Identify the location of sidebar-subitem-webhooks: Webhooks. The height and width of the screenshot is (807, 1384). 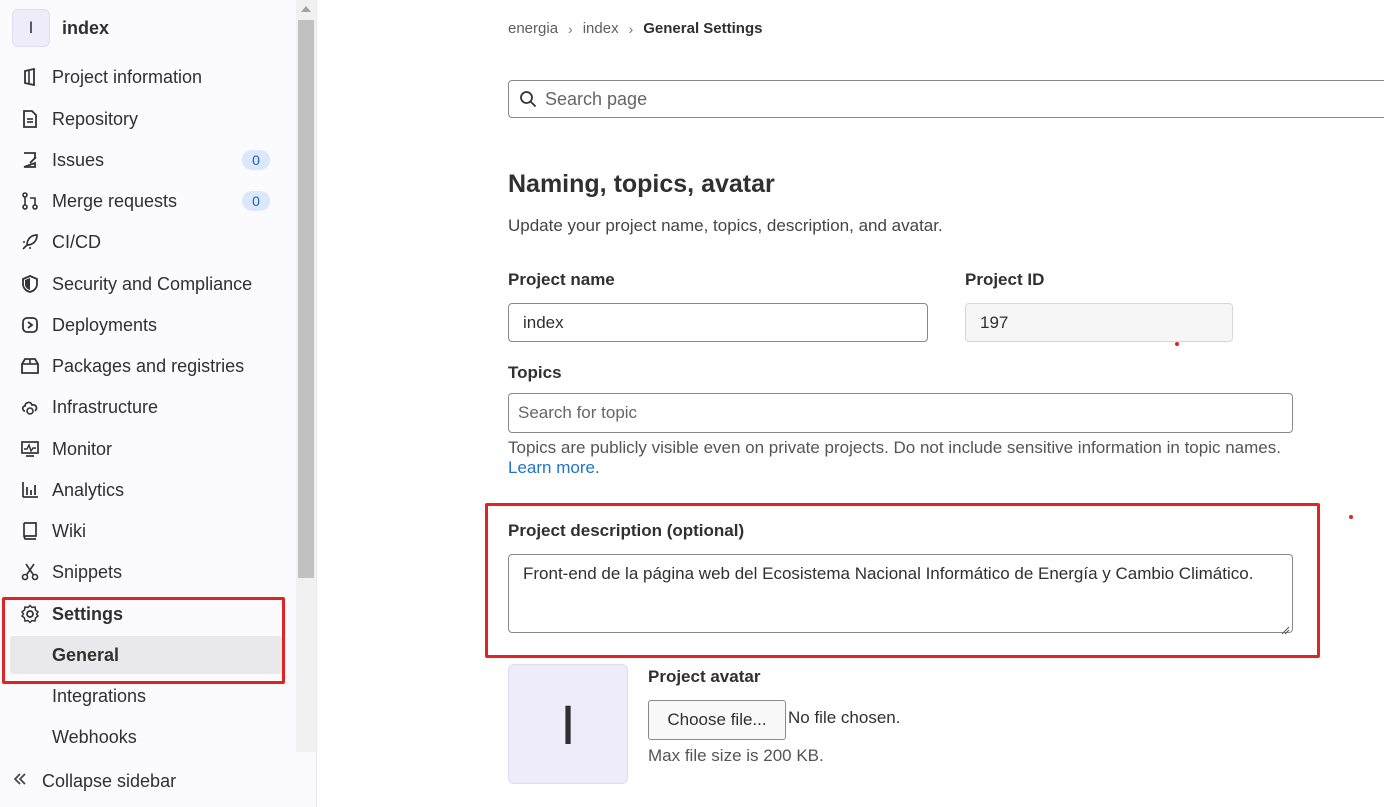
(146, 737).